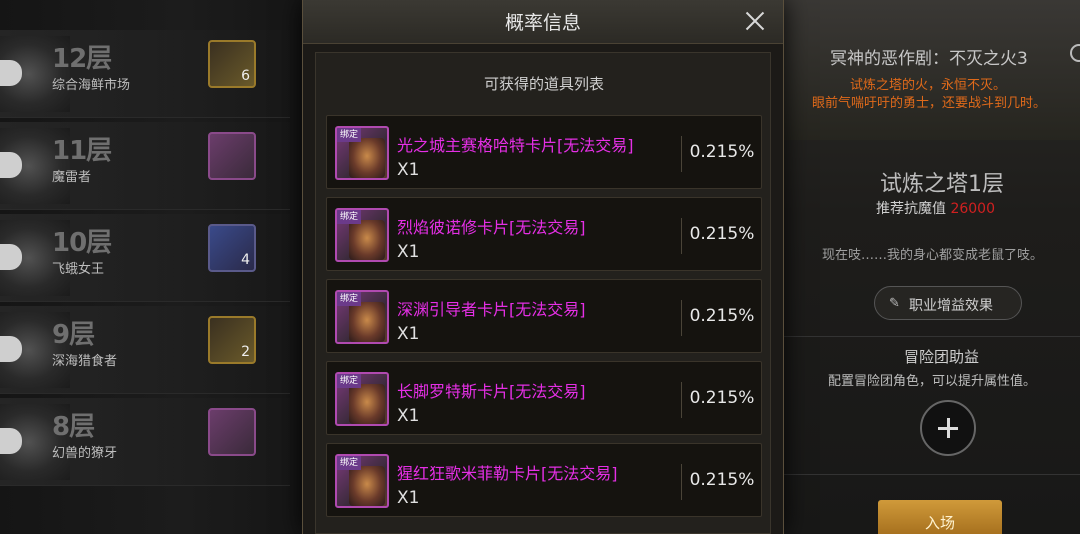 Image resolution: width=1080 pixels, height=534 pixels. Describe the element at coordinates (507, 473) in the screenshot. I see `item-name: 猩红狂歌米菲勒卡片[无法交易]` at that location.